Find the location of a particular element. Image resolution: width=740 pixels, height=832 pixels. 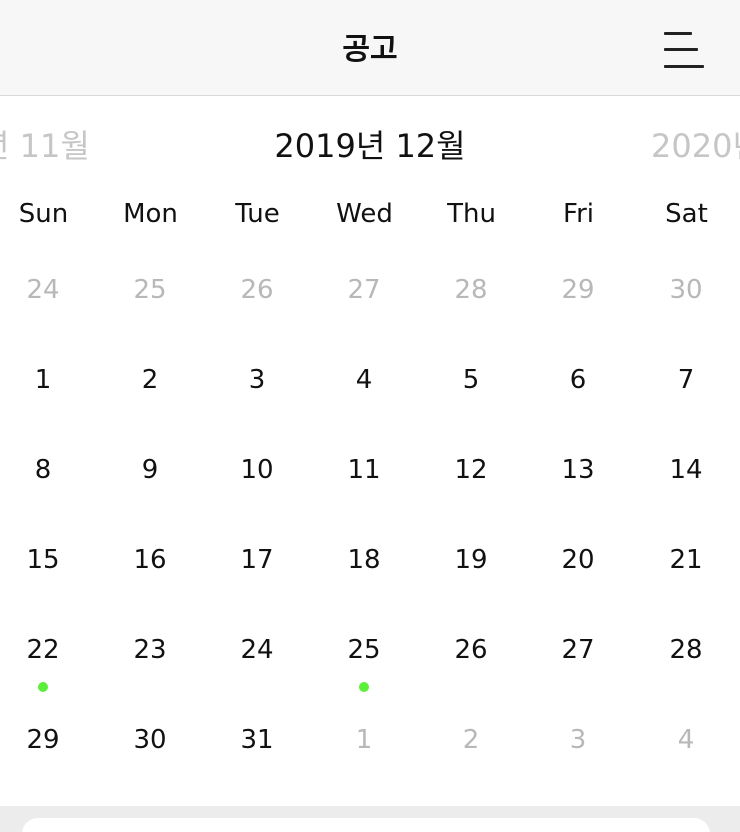

calendar-day: 31 is located at coordinates (257, 750).